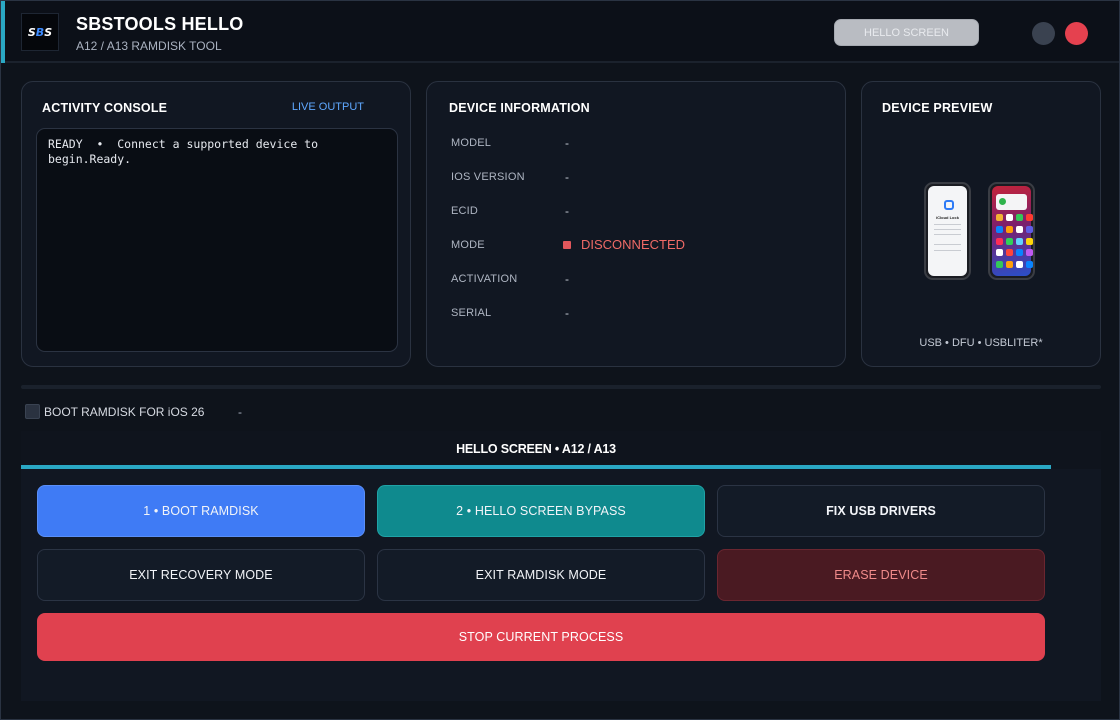  What do you see at coordinates (561, 387) in the screenshot?
I see `section-divider` at bounding box center [561, 387].